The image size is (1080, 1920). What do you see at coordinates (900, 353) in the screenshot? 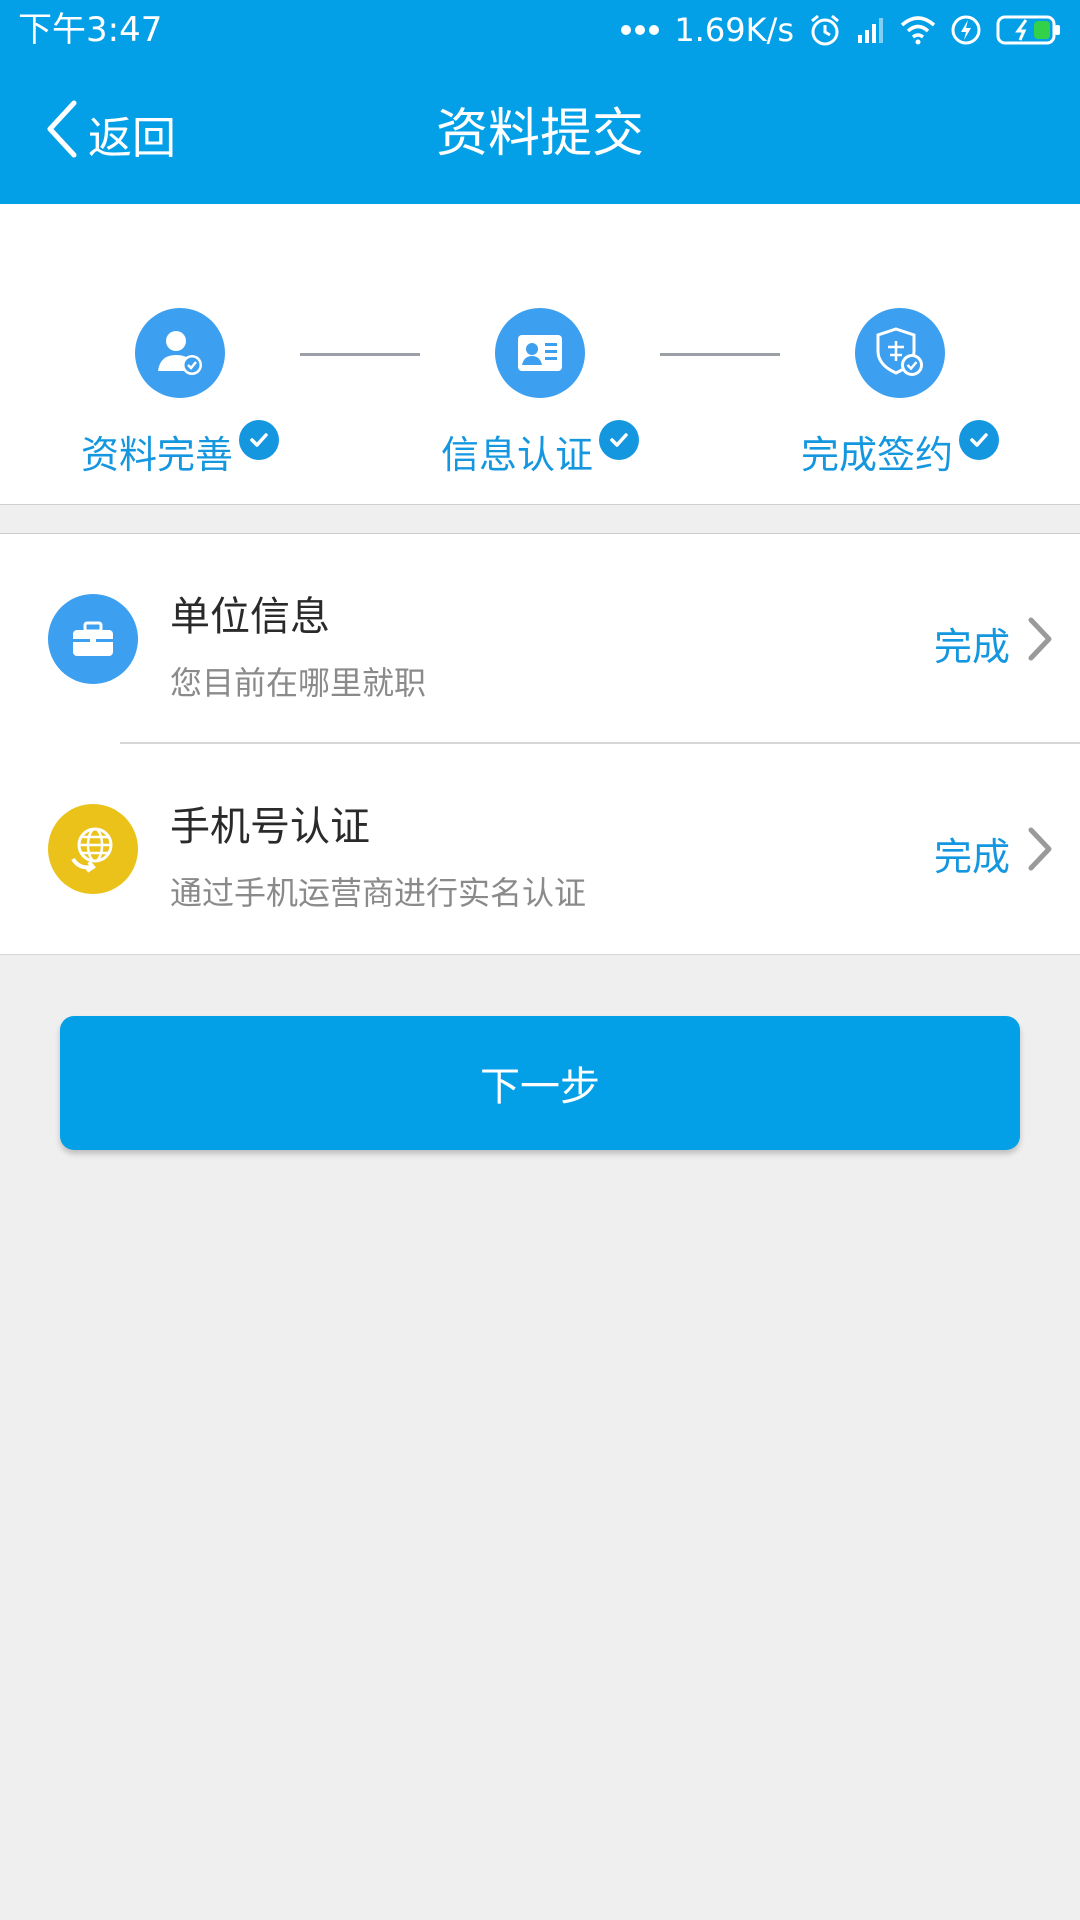
I see `shield-certificate-icon` at bounding box center [900, 353].